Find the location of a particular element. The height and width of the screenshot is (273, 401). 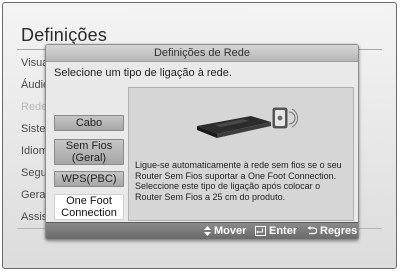

router-device-illustration is located at coordinates (248, 122).